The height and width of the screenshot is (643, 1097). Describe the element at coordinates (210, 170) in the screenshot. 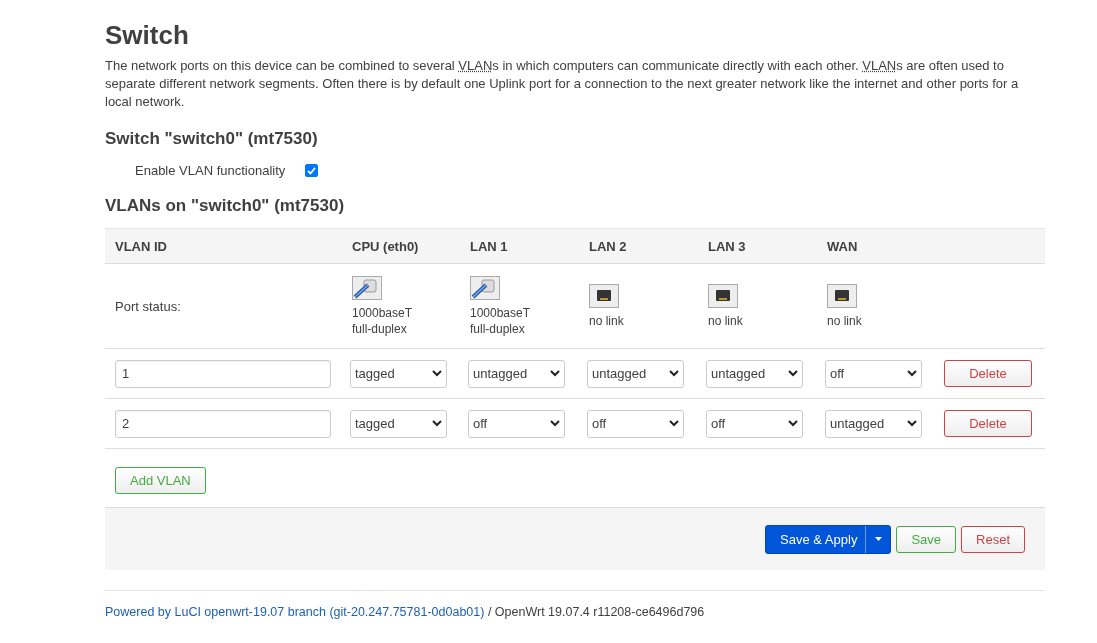

I see `option-label: Enable VLAN functionality` at that location.